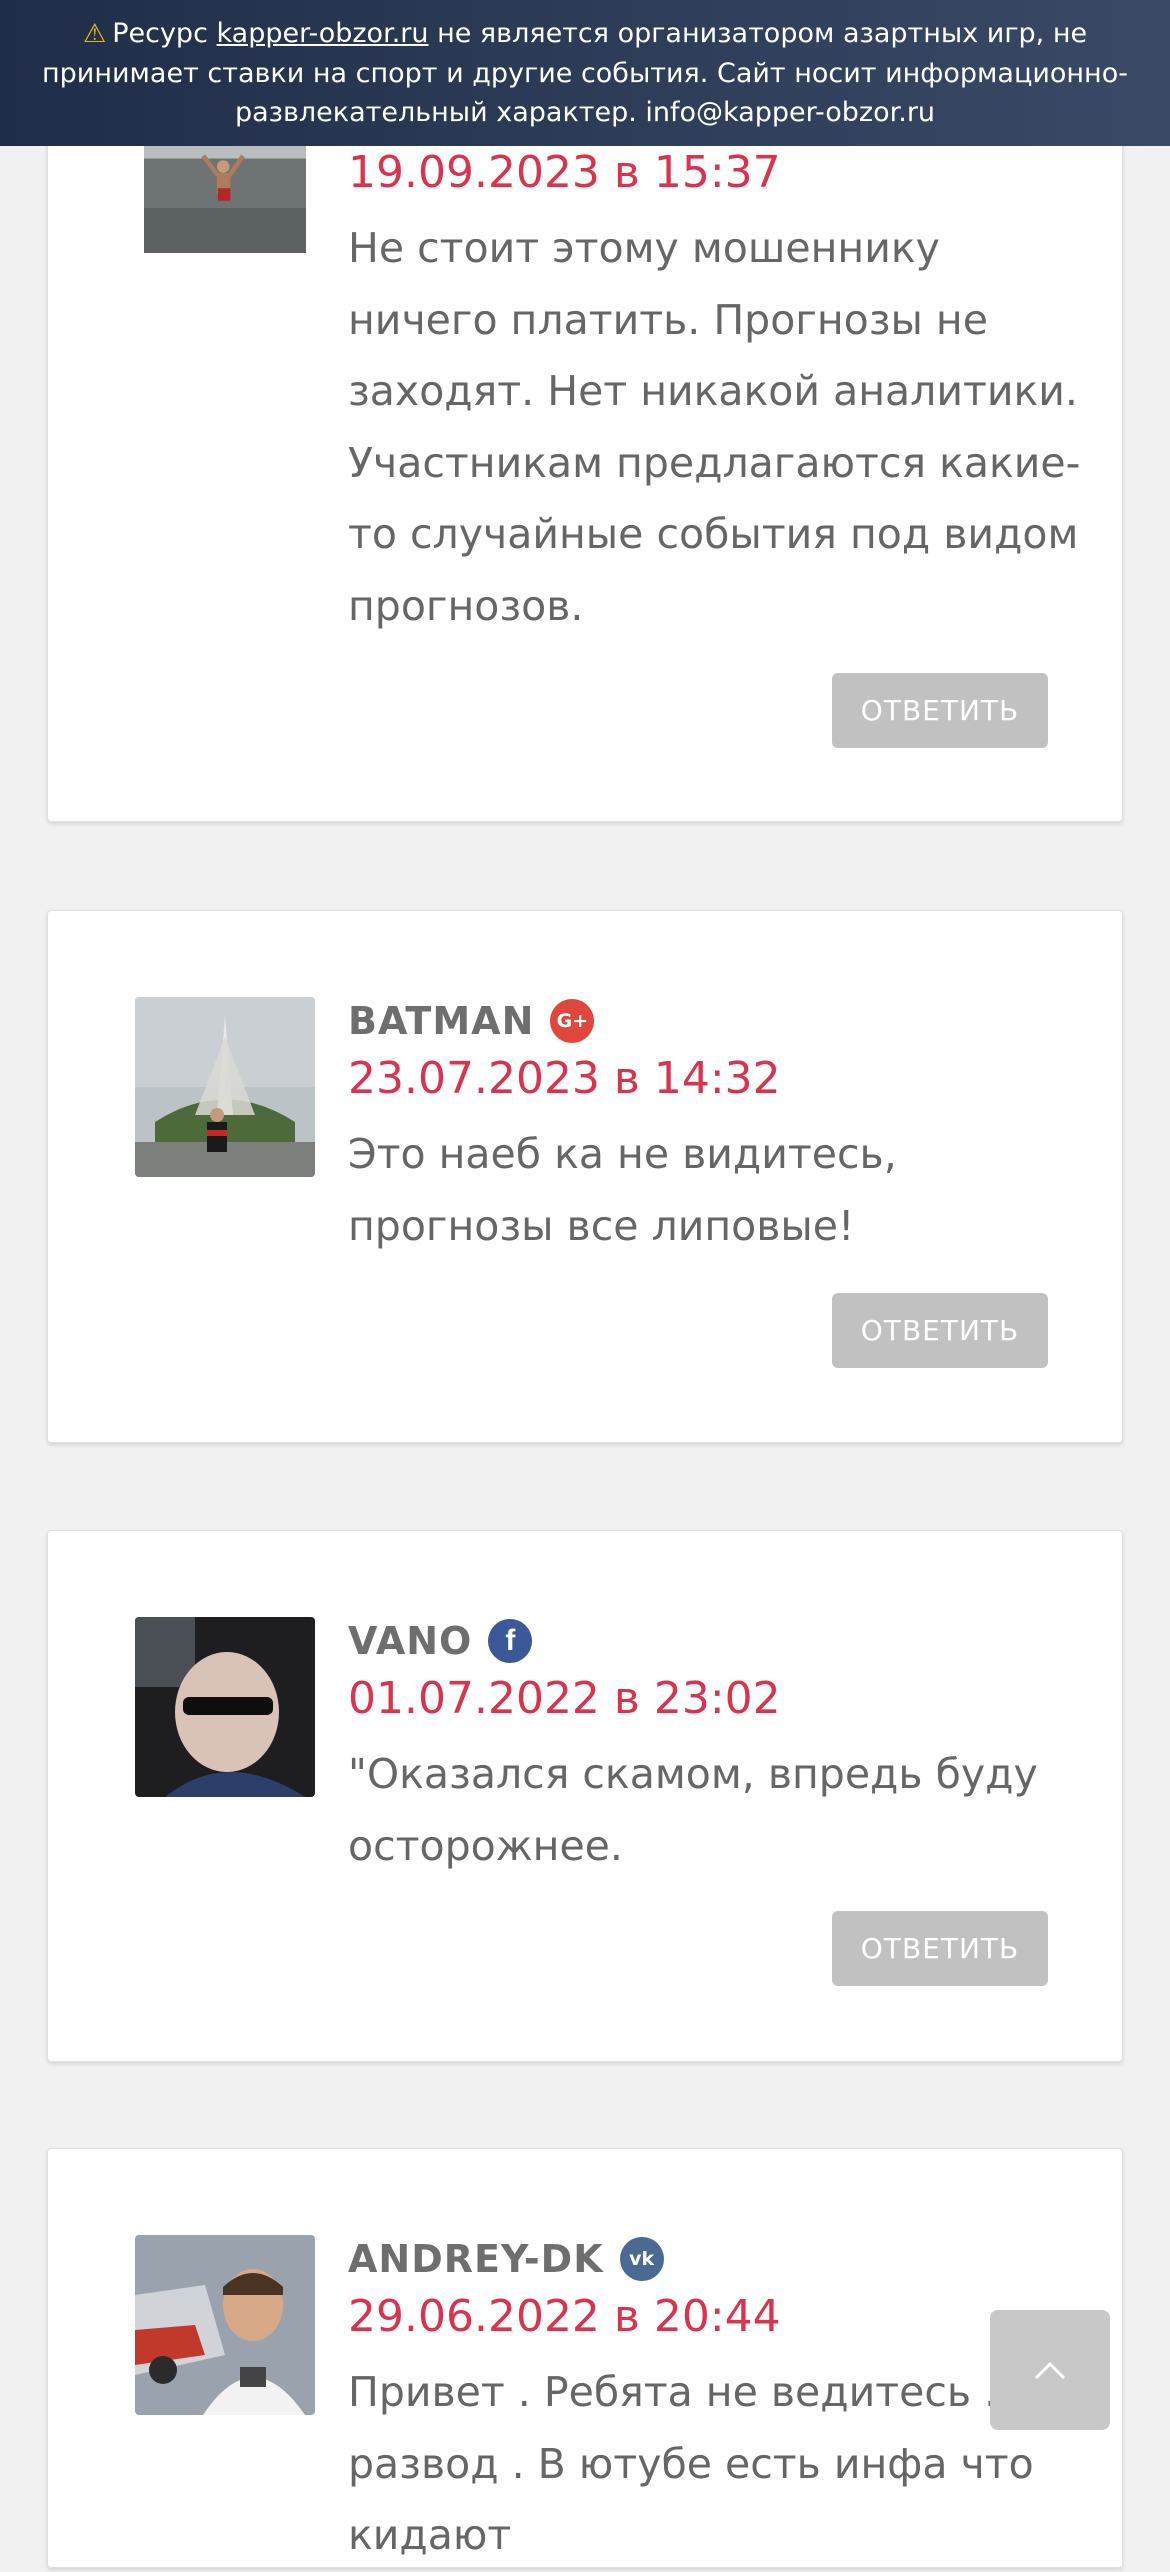  I want to click on comment-date: 29.06.2022 в 20:44, so click(564, 2316).